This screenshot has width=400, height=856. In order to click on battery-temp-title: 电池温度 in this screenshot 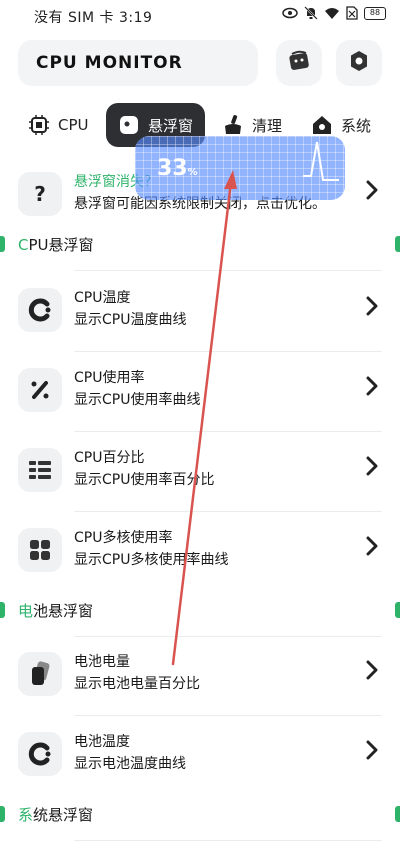, I will do `click(102, 742)`.